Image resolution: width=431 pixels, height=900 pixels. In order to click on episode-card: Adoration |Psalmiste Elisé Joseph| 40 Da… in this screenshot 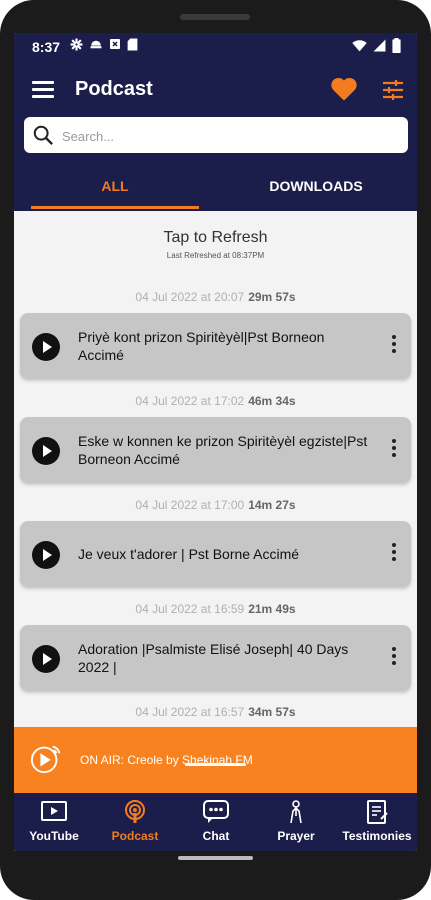, I will do `click(215, 658)`.